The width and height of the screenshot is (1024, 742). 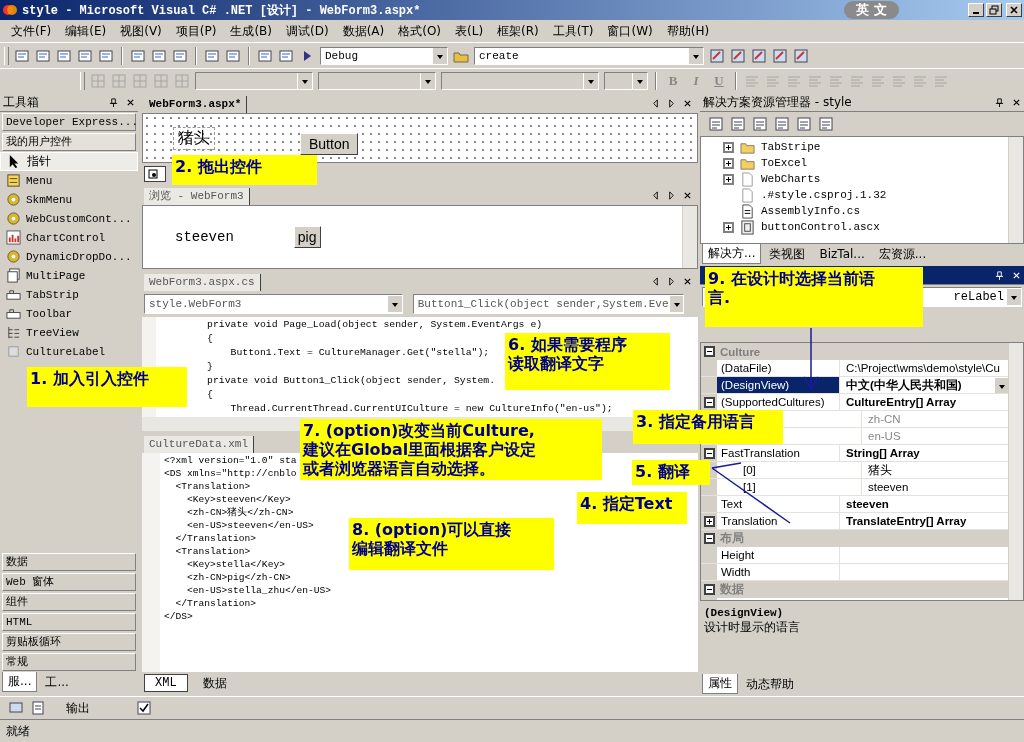 I want to click on document-icon, so click(x=38, y=708).